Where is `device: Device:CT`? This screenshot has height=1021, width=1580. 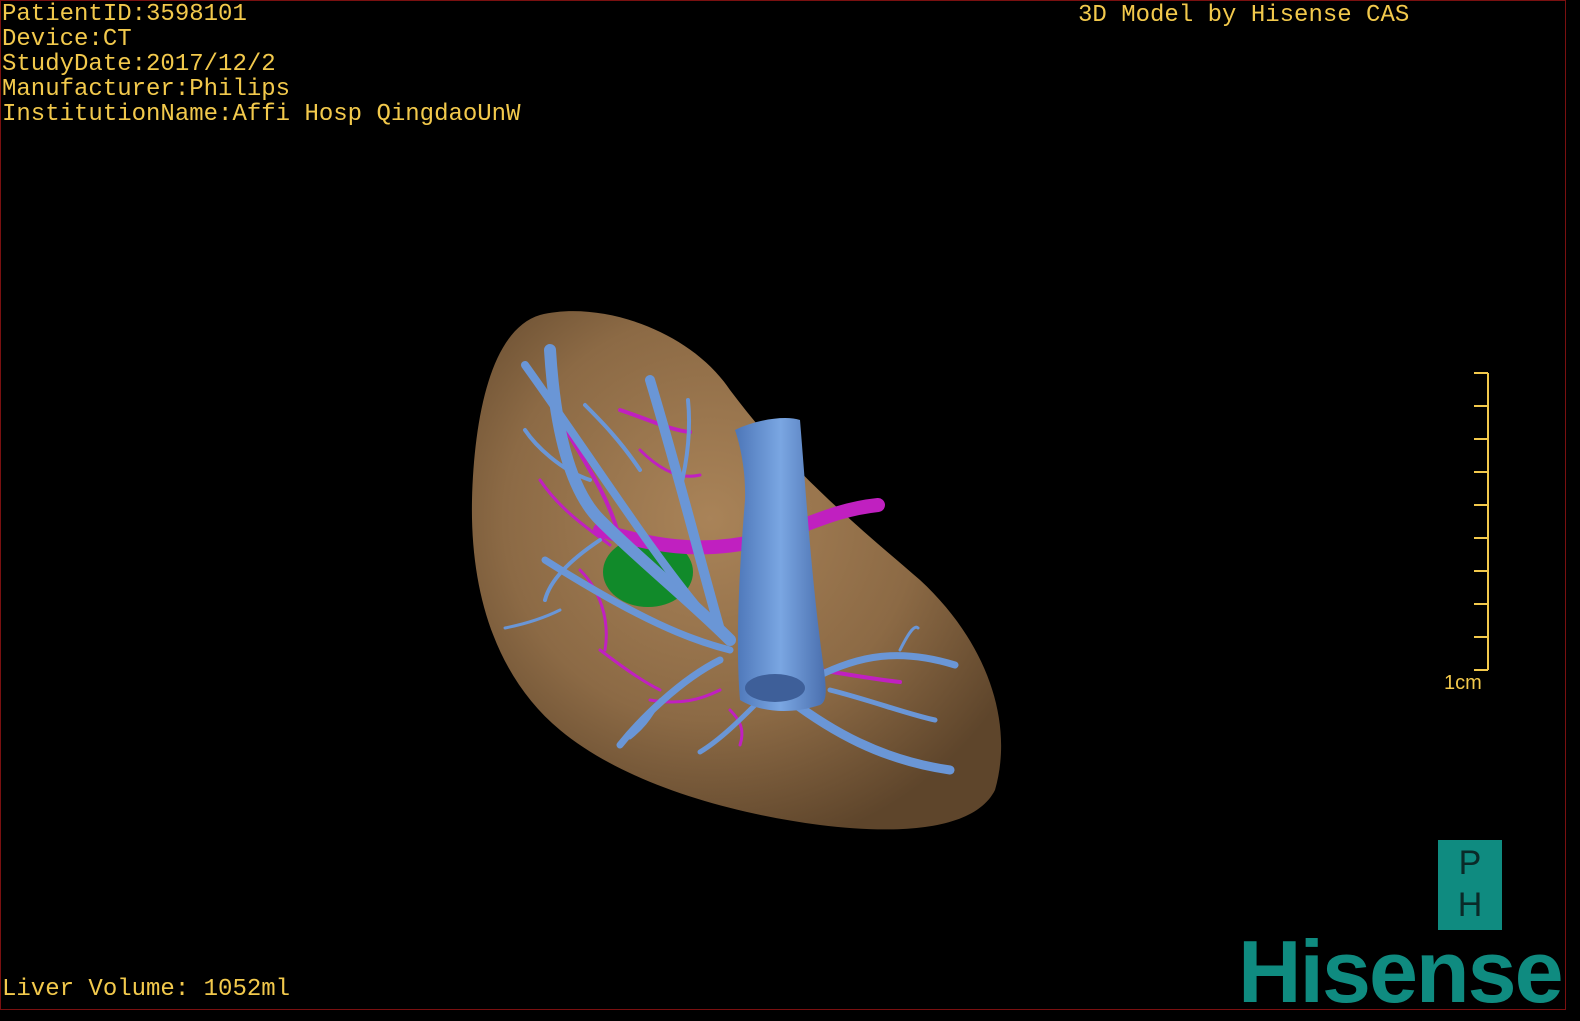
device: Device:CT is located at coordinates (67, 39).